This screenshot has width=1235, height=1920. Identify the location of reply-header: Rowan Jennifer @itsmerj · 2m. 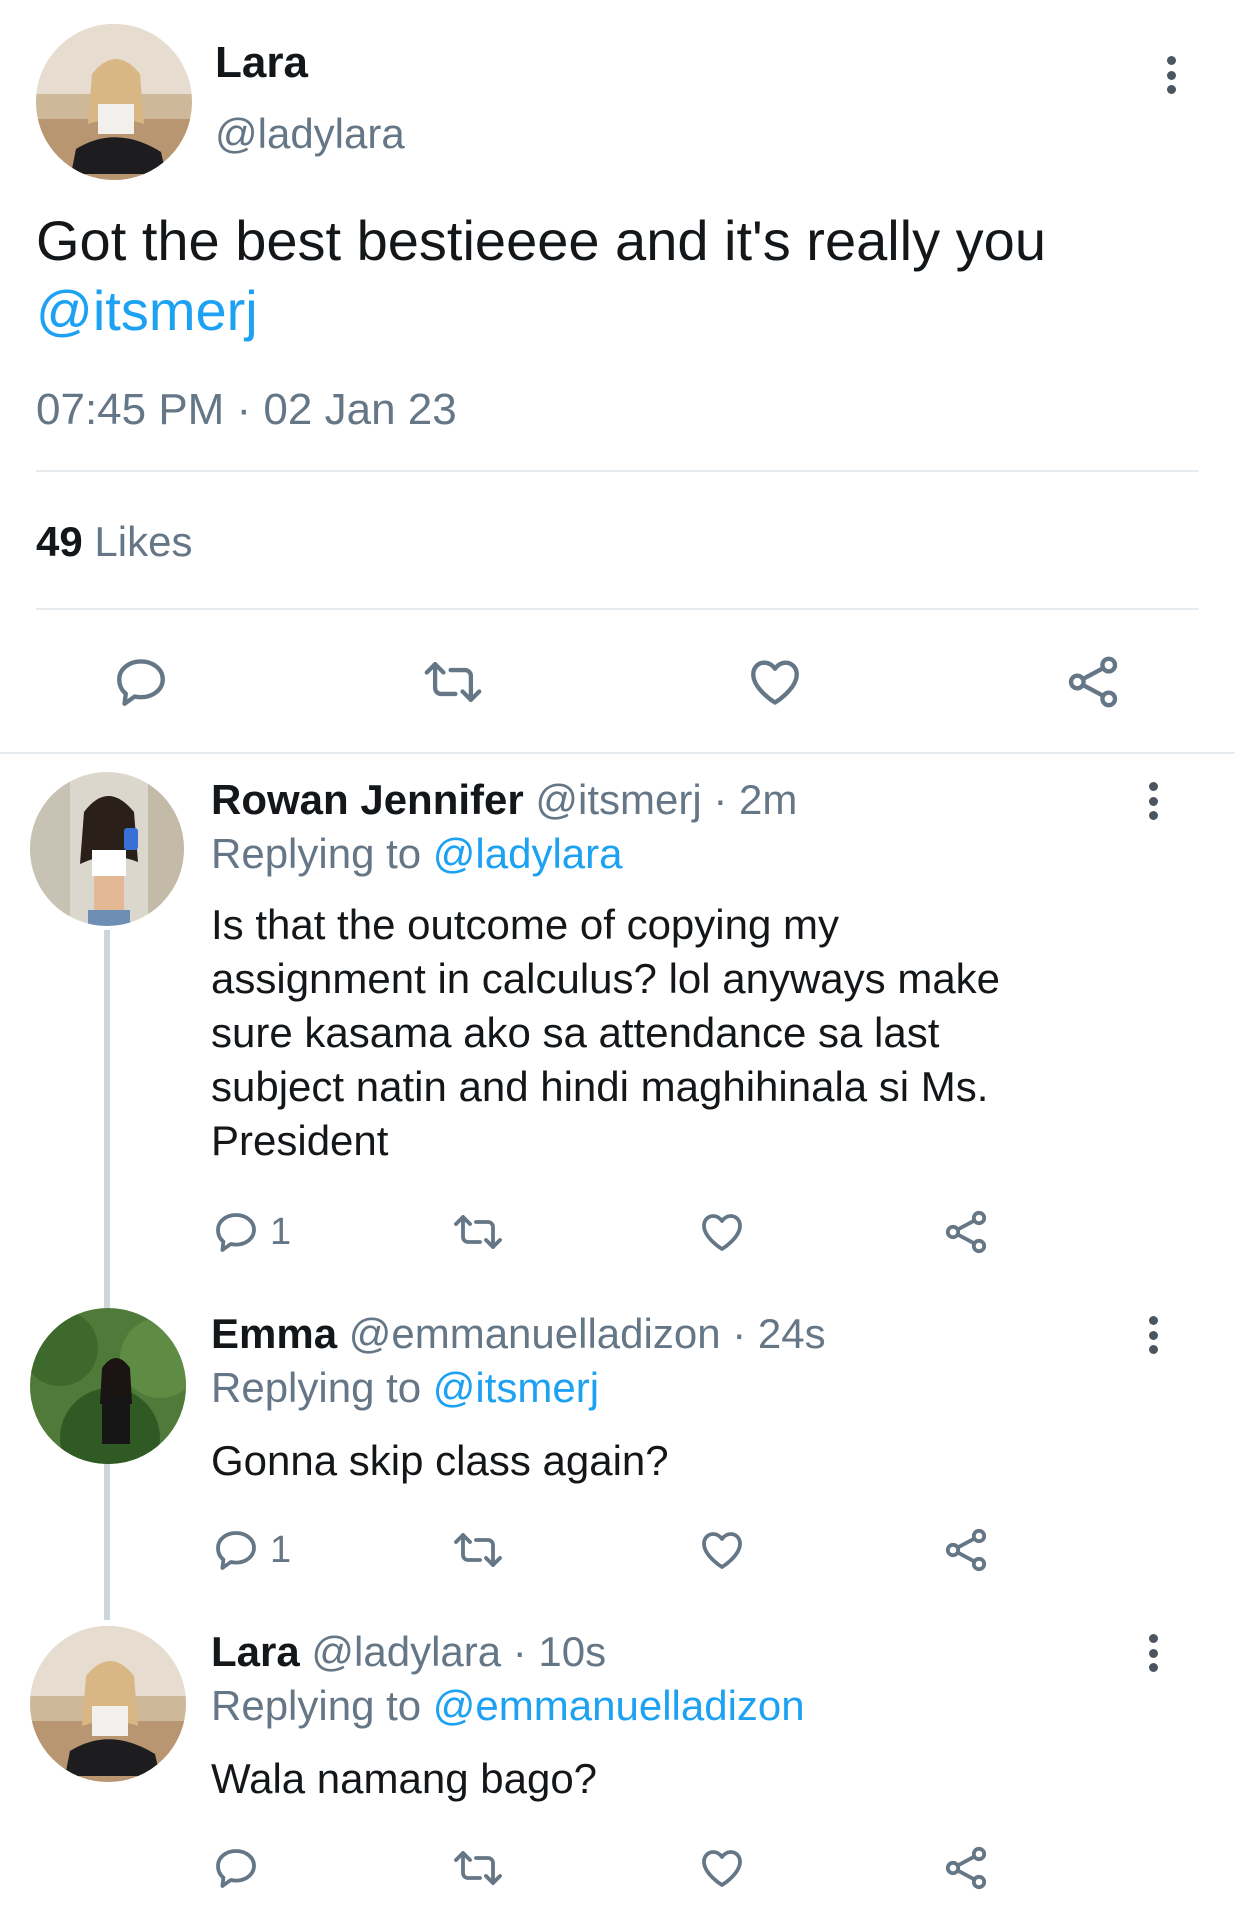
(504, 800).